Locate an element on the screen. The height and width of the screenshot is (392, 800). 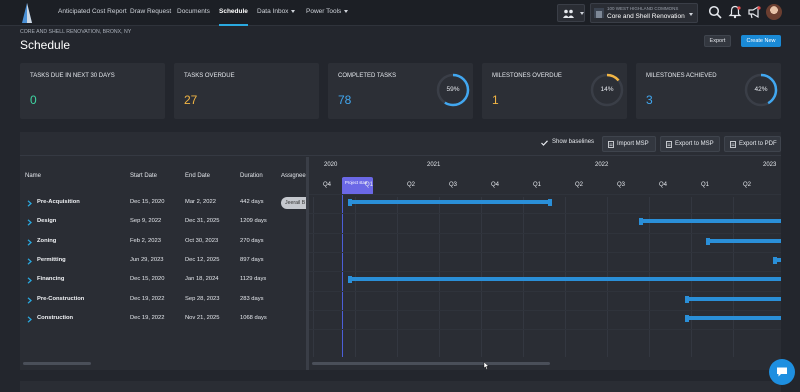
task-end-date: Nov 21, 2025 is located at coordinates (202, 317).